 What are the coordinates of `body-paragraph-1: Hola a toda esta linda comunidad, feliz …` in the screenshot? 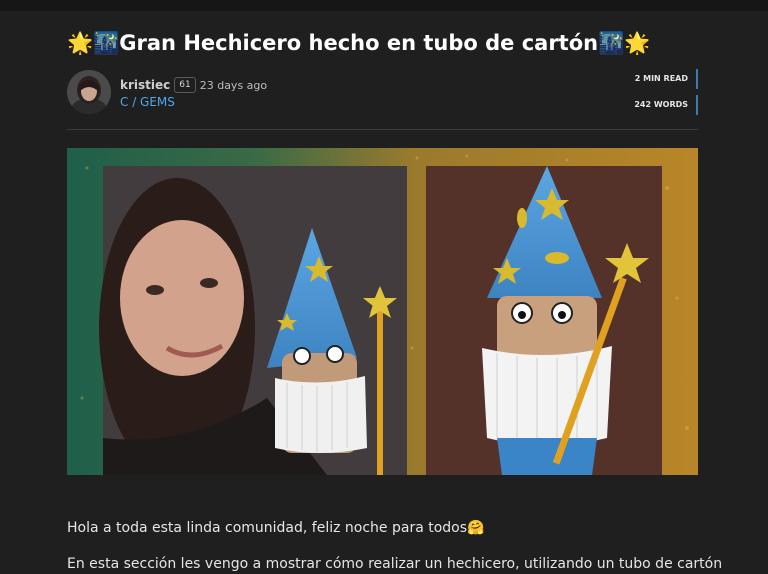 It's located at (276, 528).